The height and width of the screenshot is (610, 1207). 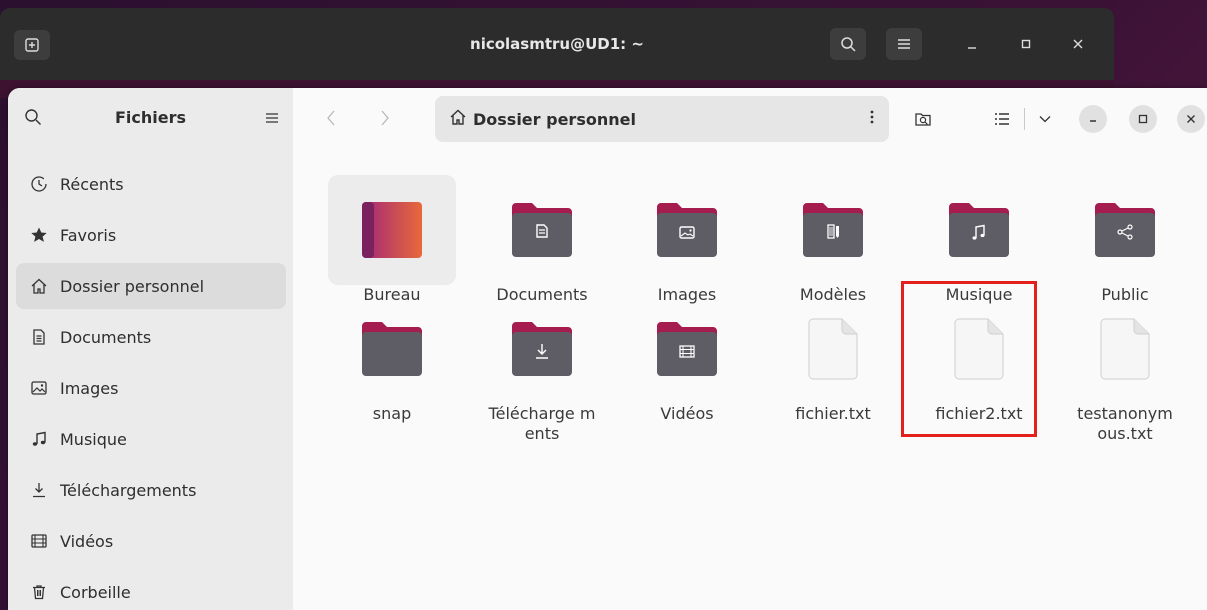 I want to click on music-folder-icon, so click(x=979, y=230).